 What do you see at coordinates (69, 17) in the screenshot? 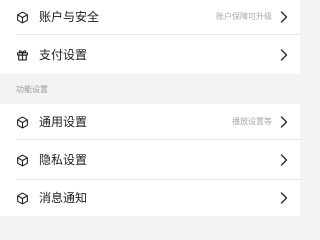
I see `account-security-label: 账户与安全` at bounding box center [69, 17].